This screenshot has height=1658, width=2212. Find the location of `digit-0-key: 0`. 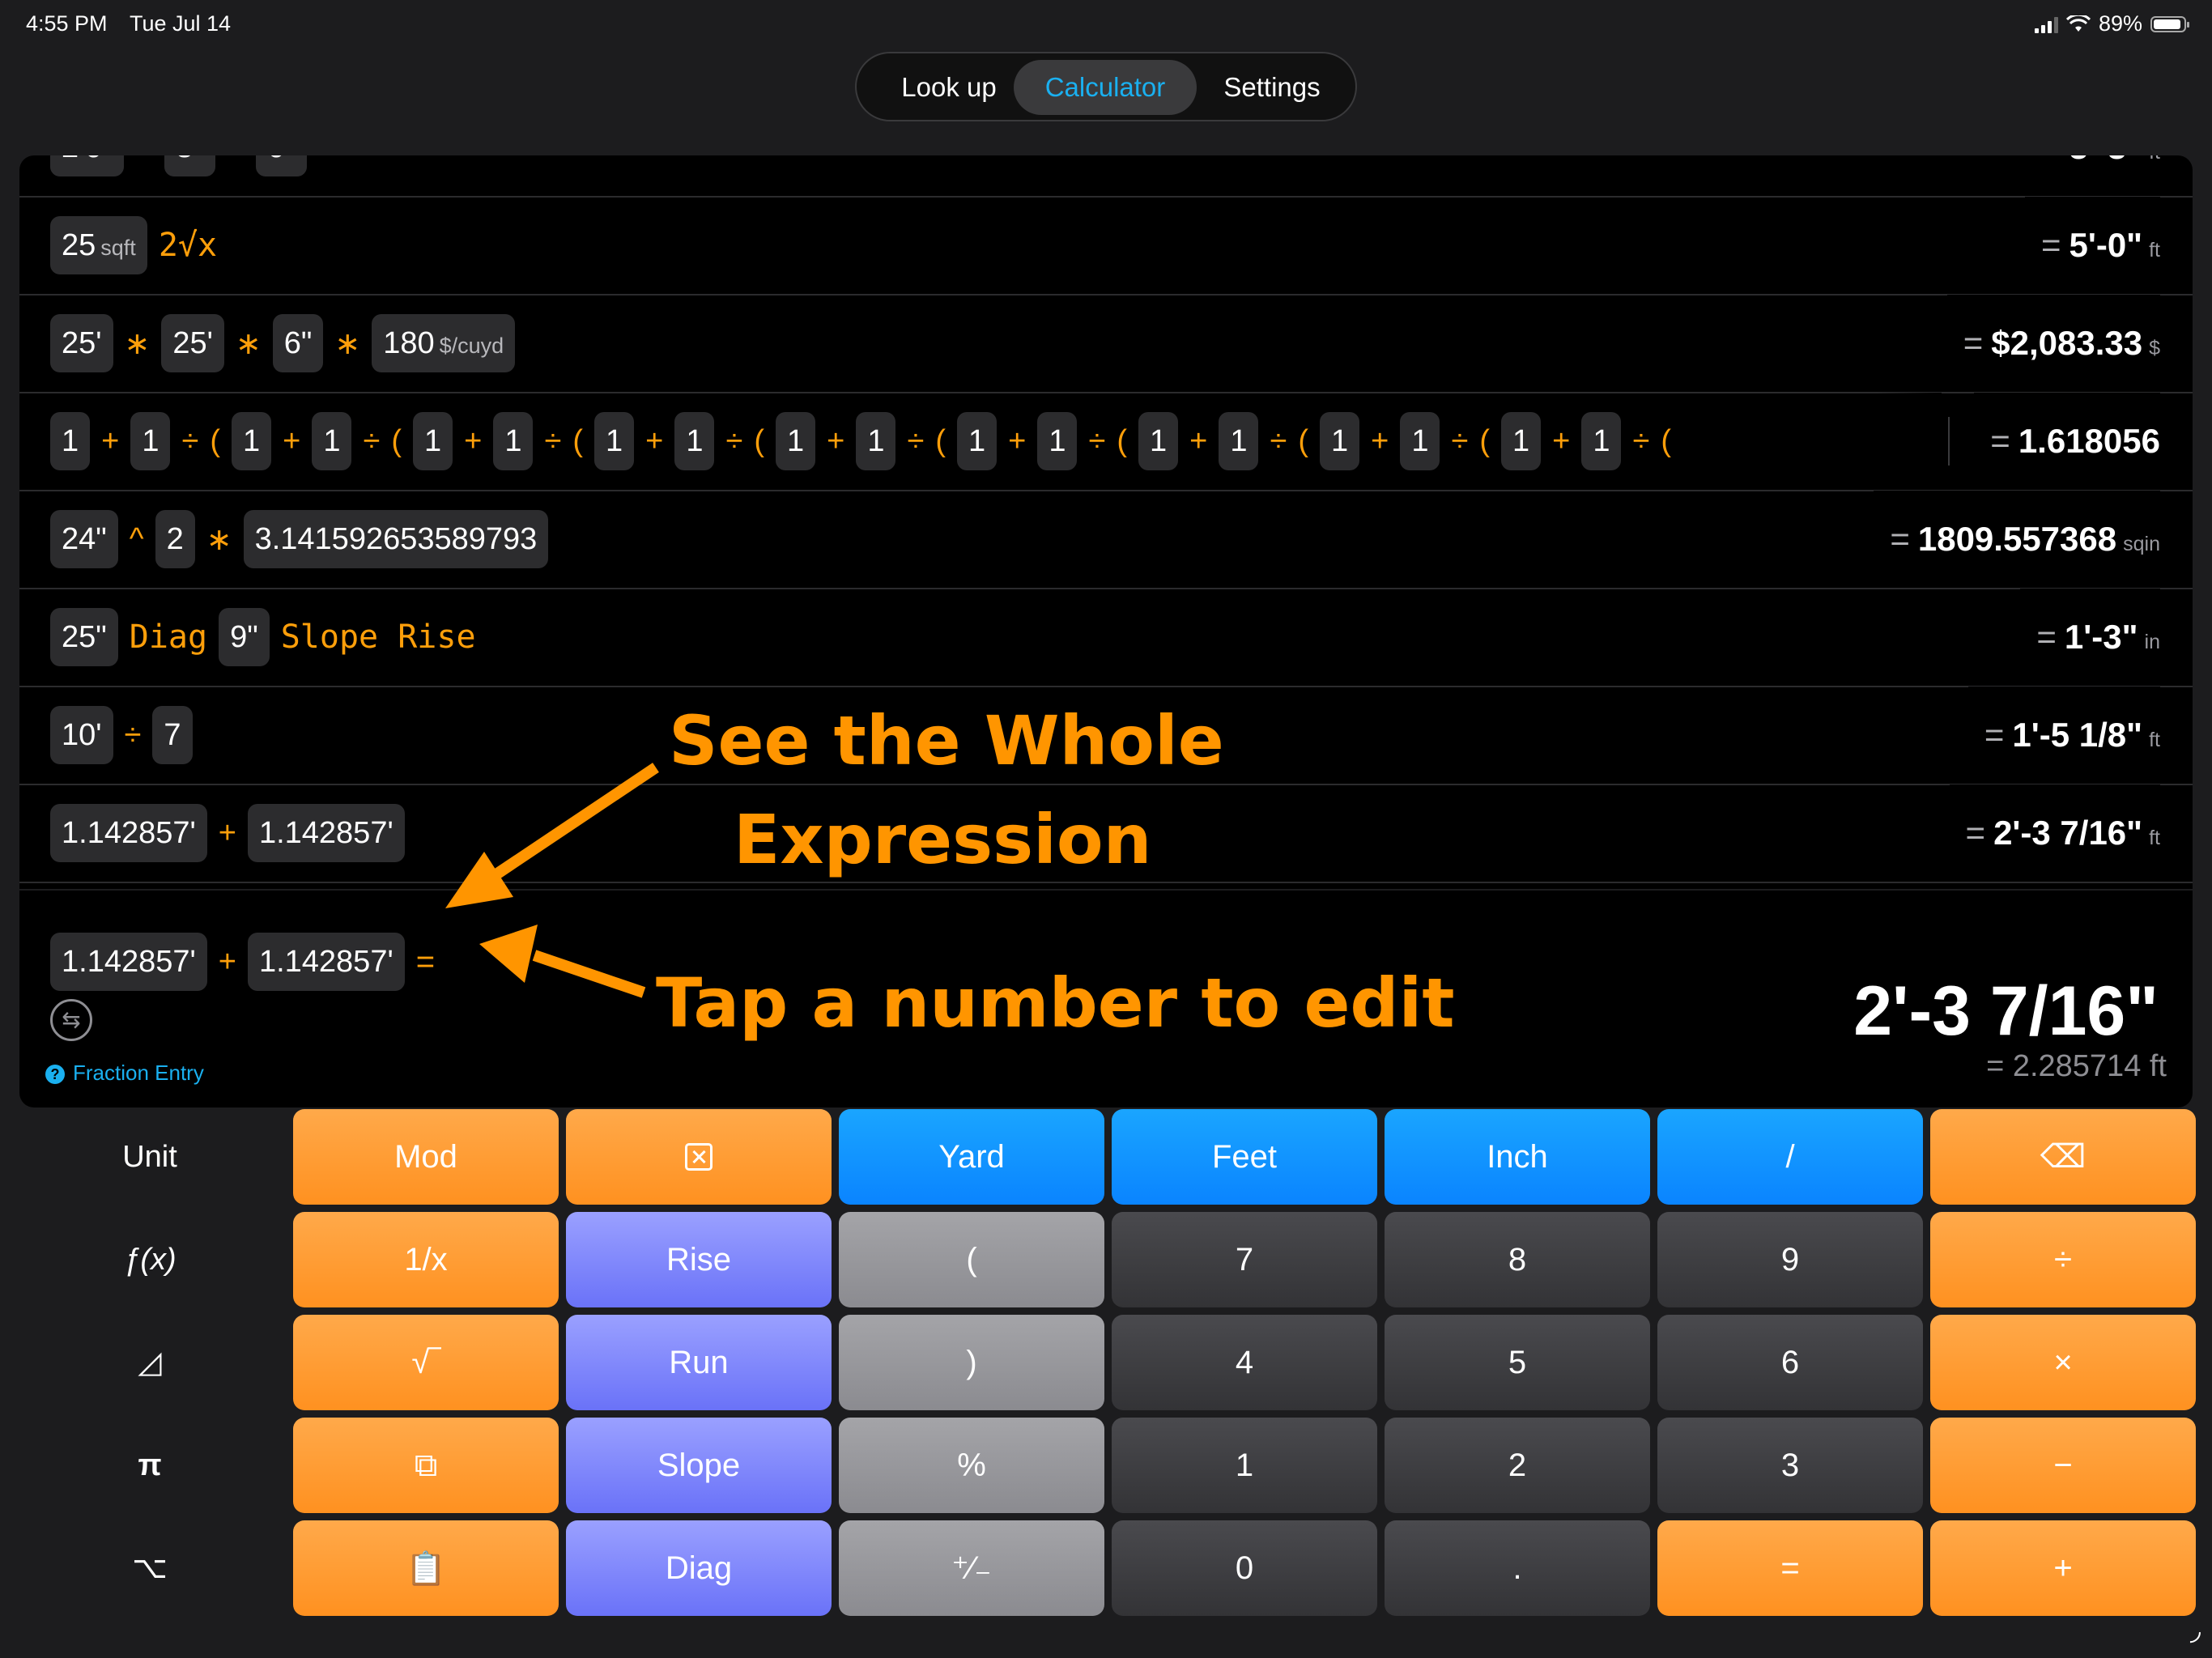

digit-0-key: 0 is located at coordinates (1245, 1568).